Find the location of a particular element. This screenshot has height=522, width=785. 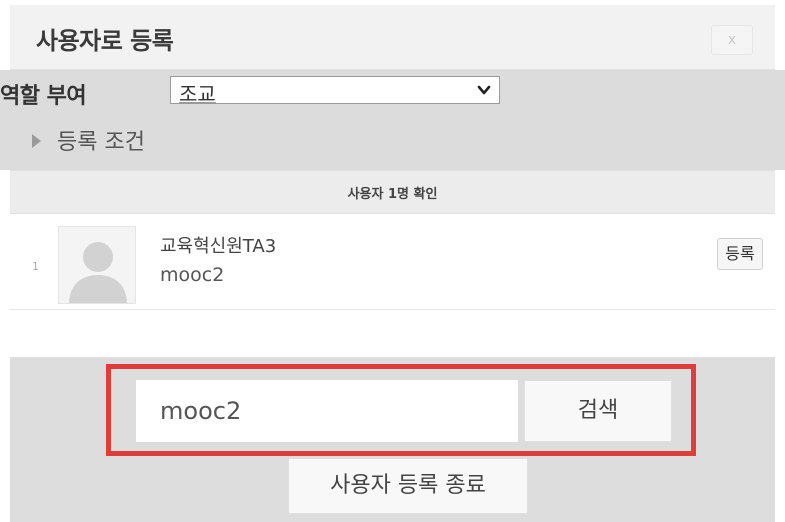

role-select: 조교 is located at coordinates (335, 91).